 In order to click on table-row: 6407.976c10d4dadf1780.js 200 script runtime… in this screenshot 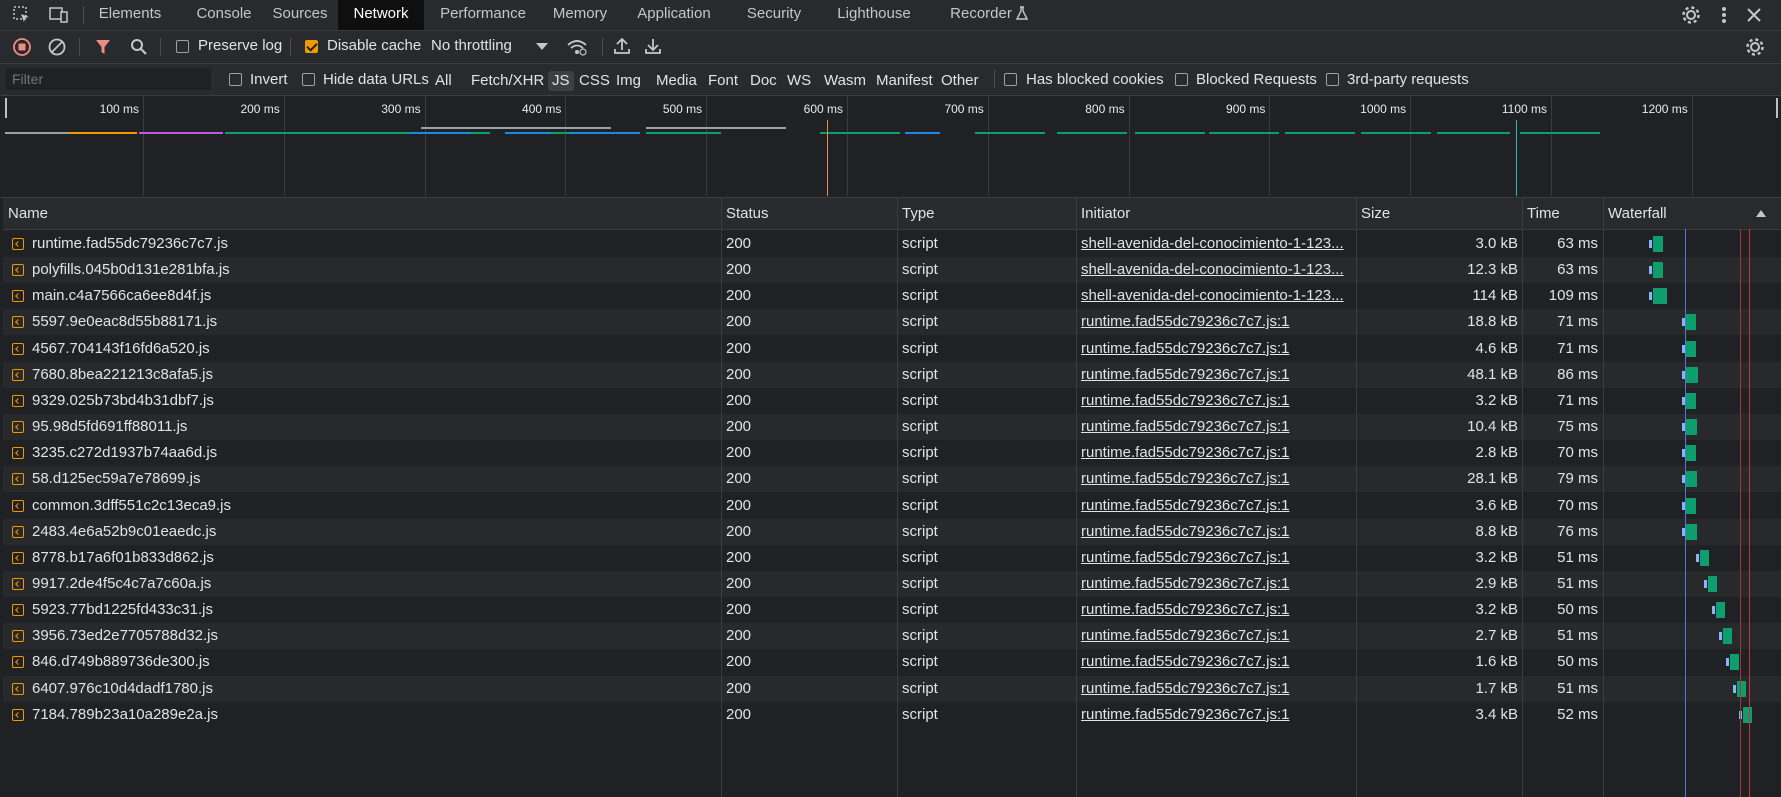, I will do `click(892, 688)`.